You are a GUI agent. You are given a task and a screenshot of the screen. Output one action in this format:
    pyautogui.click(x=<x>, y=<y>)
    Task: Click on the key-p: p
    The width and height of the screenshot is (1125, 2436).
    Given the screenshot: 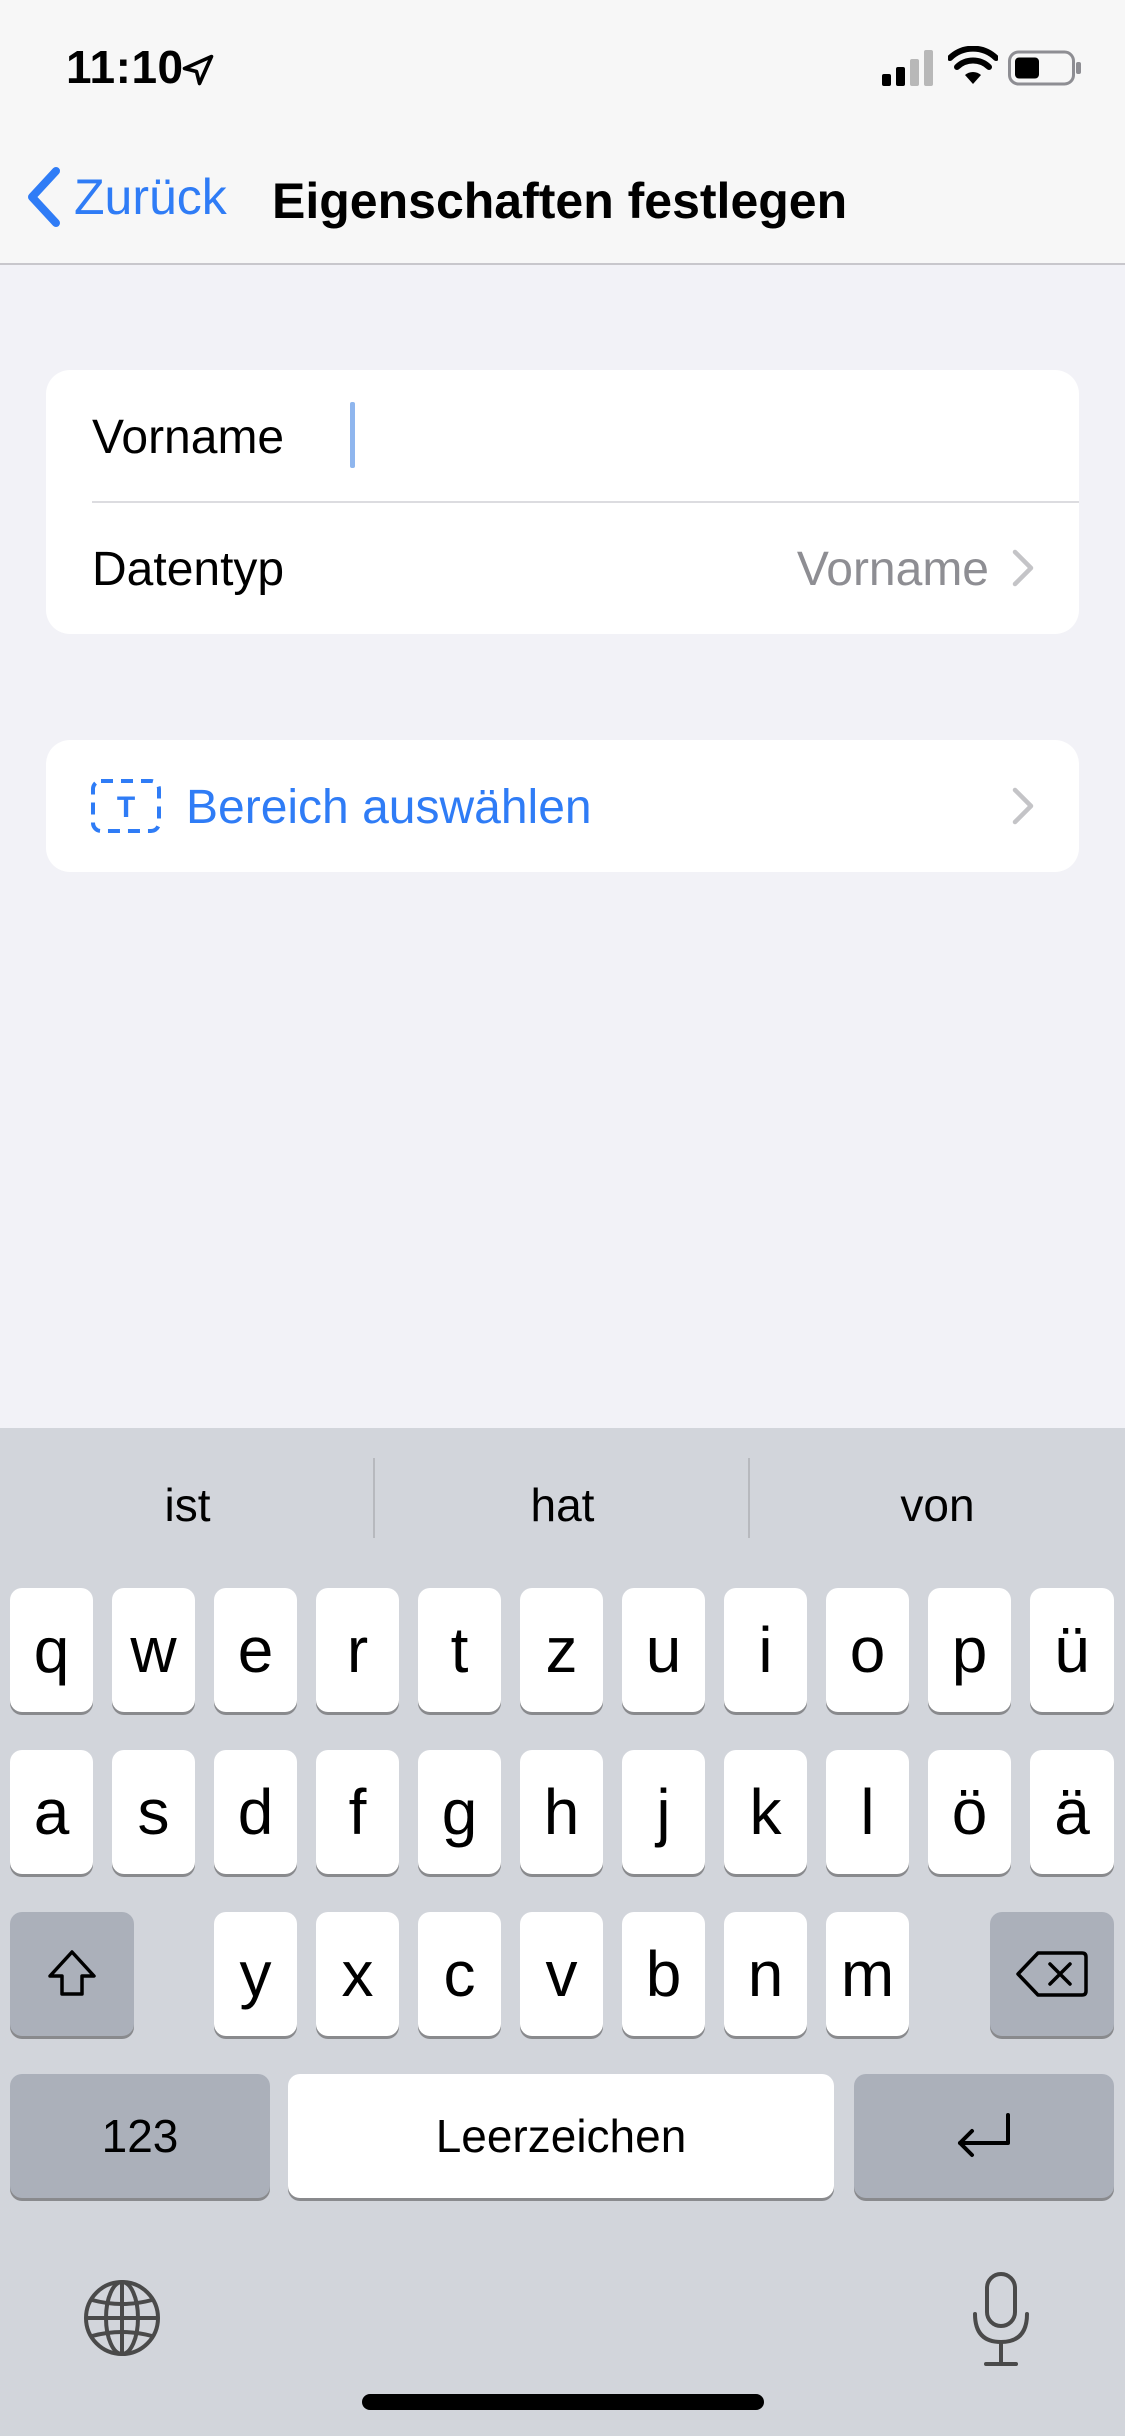 What is the action you would take?
    pyautogui.click(x=969, y=1650)
    